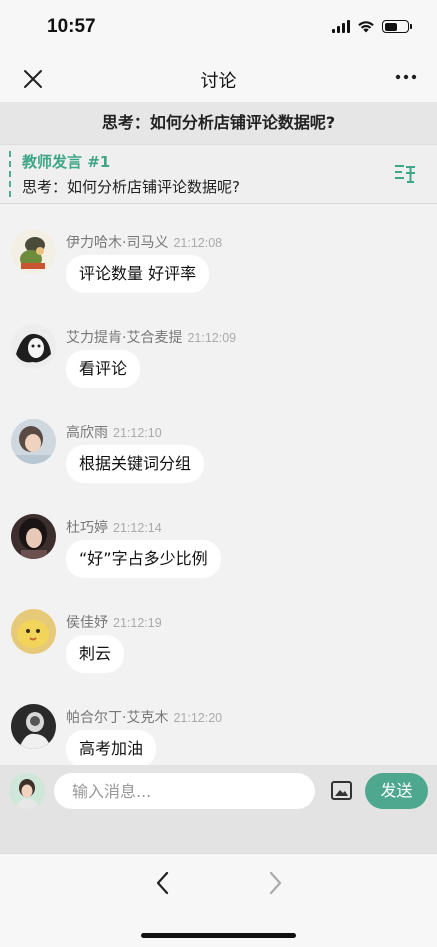  I want to click on teacher-label: 教师发言 #1, so click(66, 162).